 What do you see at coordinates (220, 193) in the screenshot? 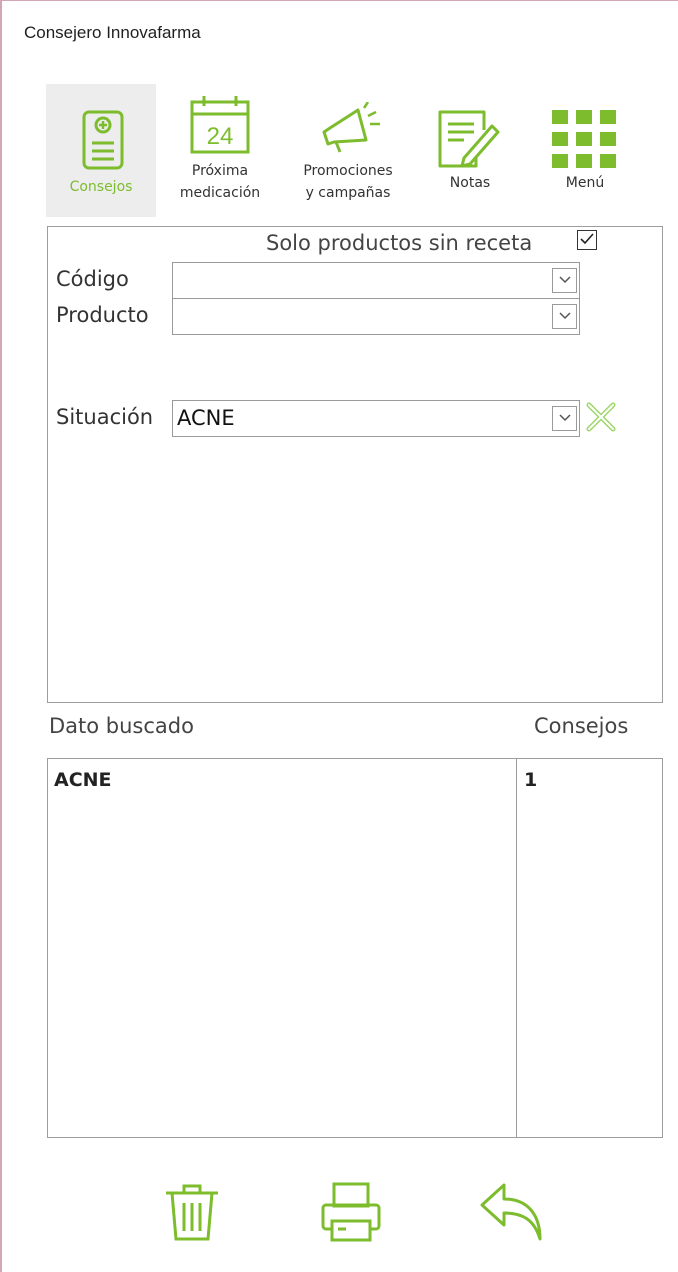
I see `nav-proxima-label-2: medicación` at bounding box center [220, 193].